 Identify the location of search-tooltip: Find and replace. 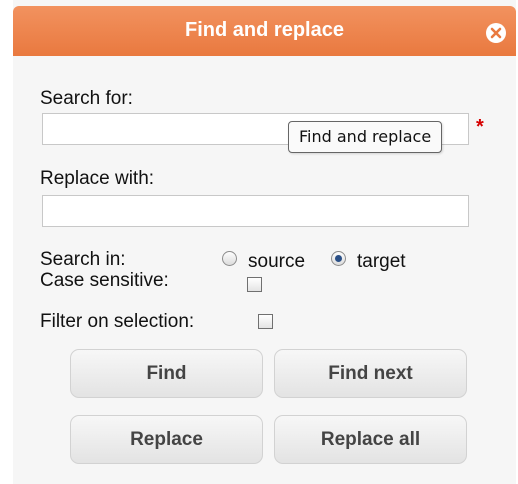
(365, 137).